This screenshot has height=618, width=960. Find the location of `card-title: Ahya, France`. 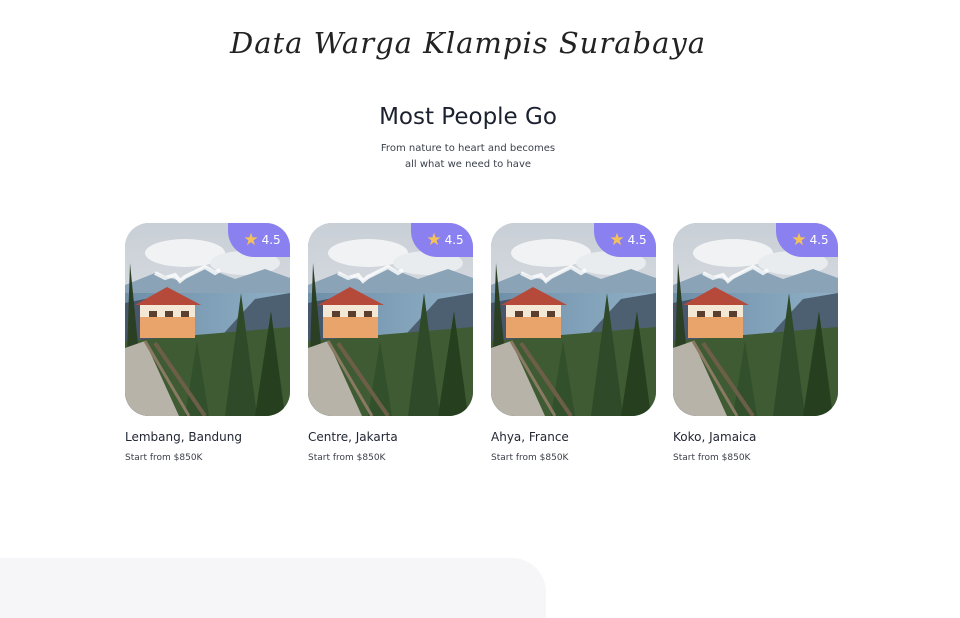

card-title: Ahya, France is located at coordinates (573, 437).